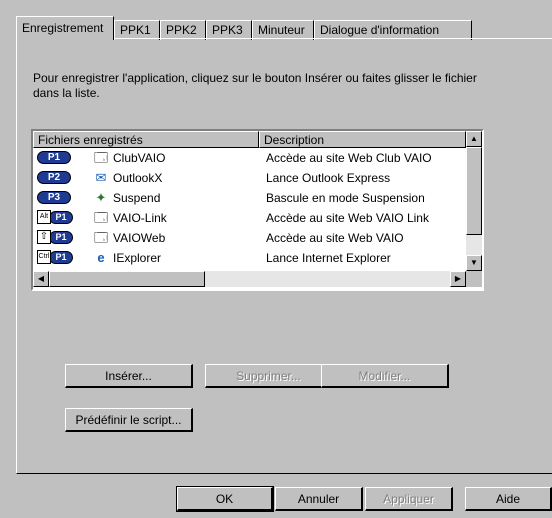  I want to click on scroll-left-icon: ◀, so click(41, 279).